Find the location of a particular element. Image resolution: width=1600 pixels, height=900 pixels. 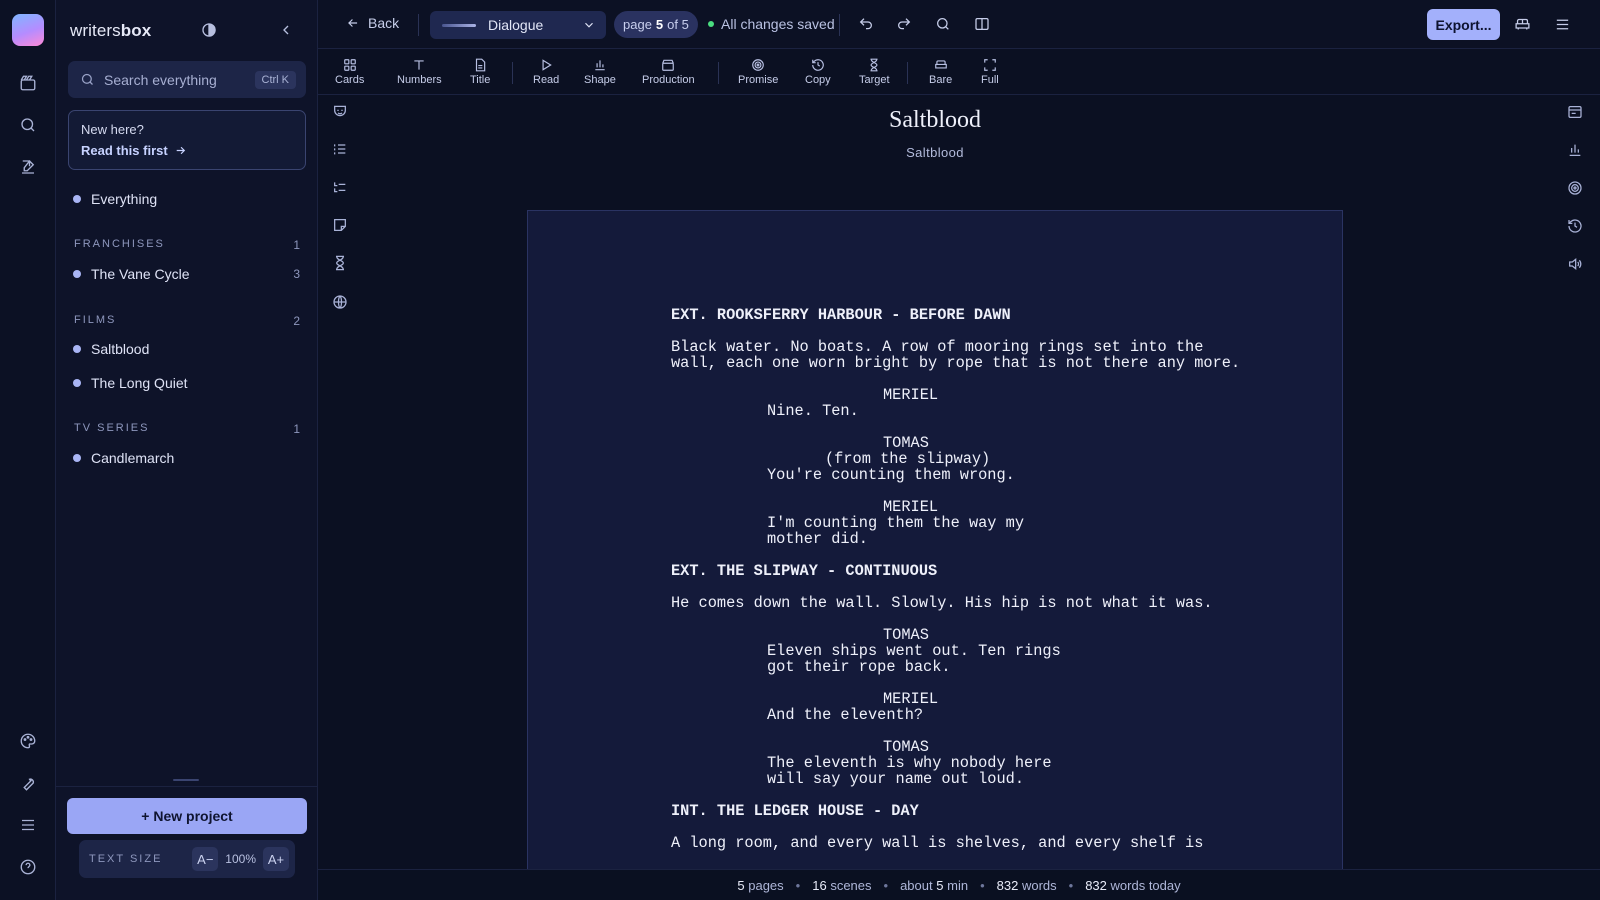

split-view-icon is located at coordinates (982, 24).